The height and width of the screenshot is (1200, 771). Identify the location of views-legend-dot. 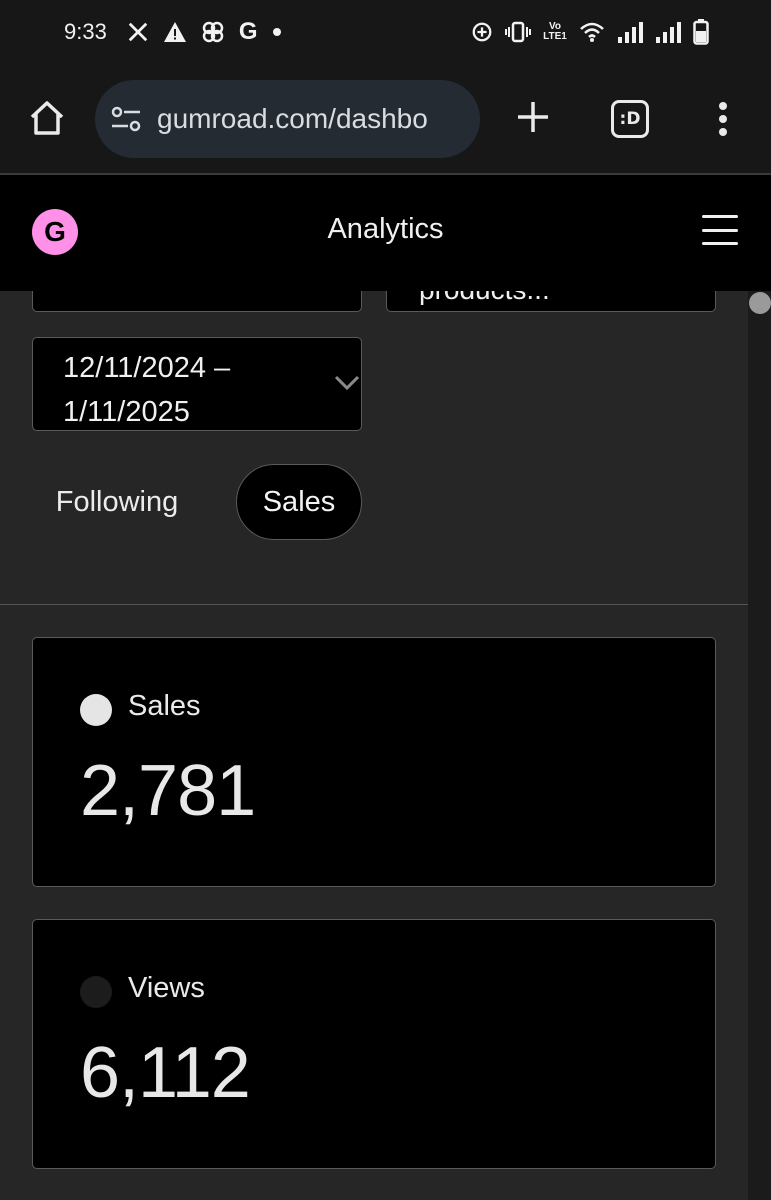
(96, 992).